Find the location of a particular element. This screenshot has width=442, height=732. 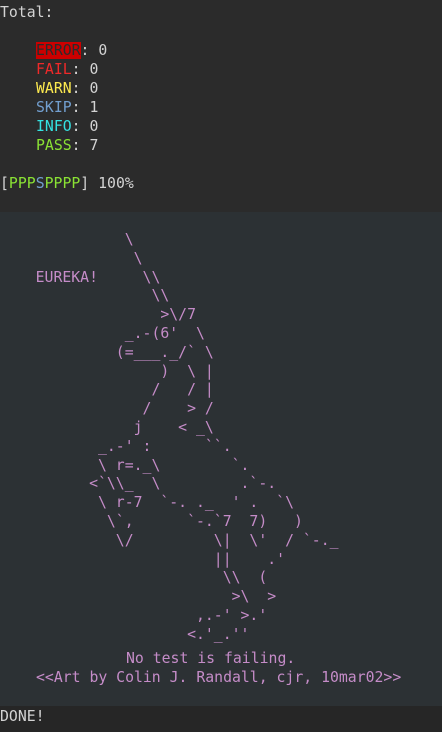

stat-skip: SKIP: 1 is located at coordinates (67, 107).